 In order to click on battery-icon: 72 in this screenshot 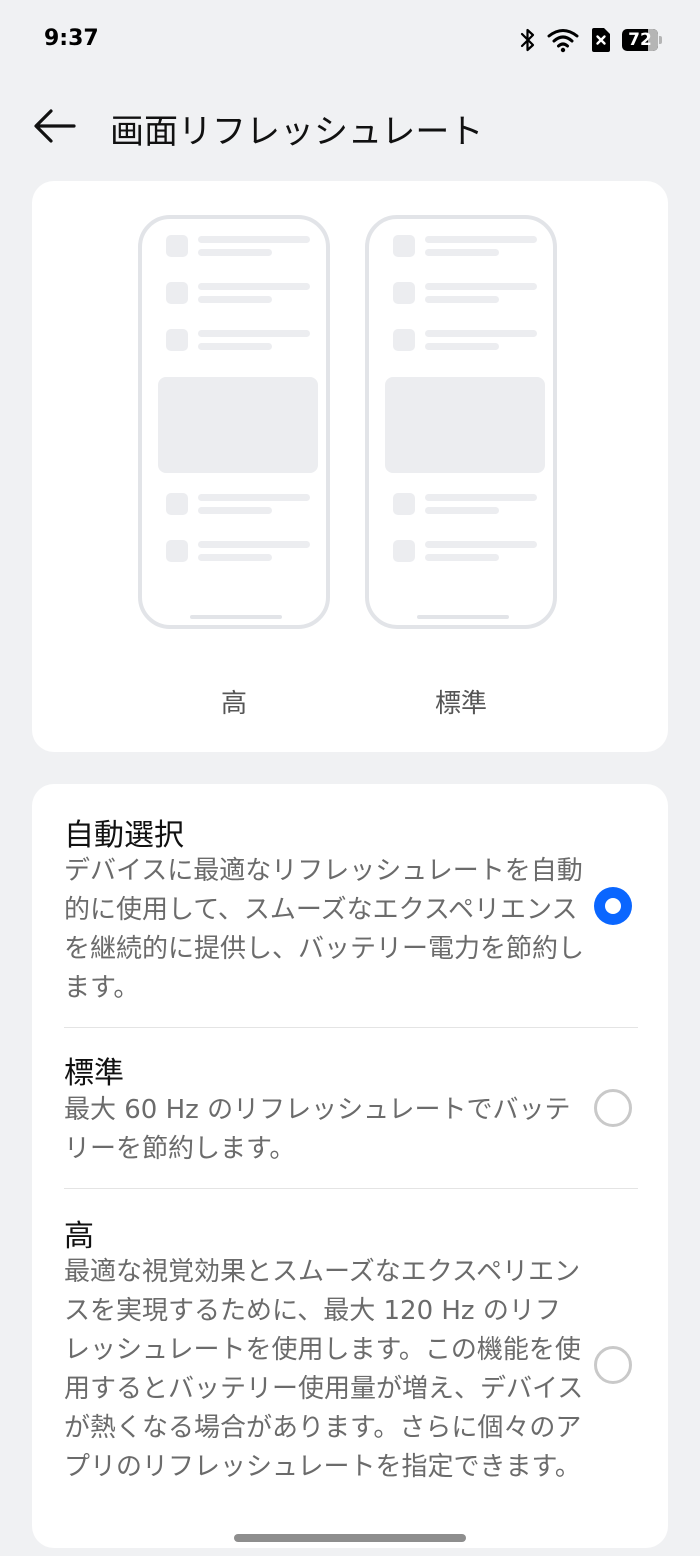, I will do `click(642, 40)`.